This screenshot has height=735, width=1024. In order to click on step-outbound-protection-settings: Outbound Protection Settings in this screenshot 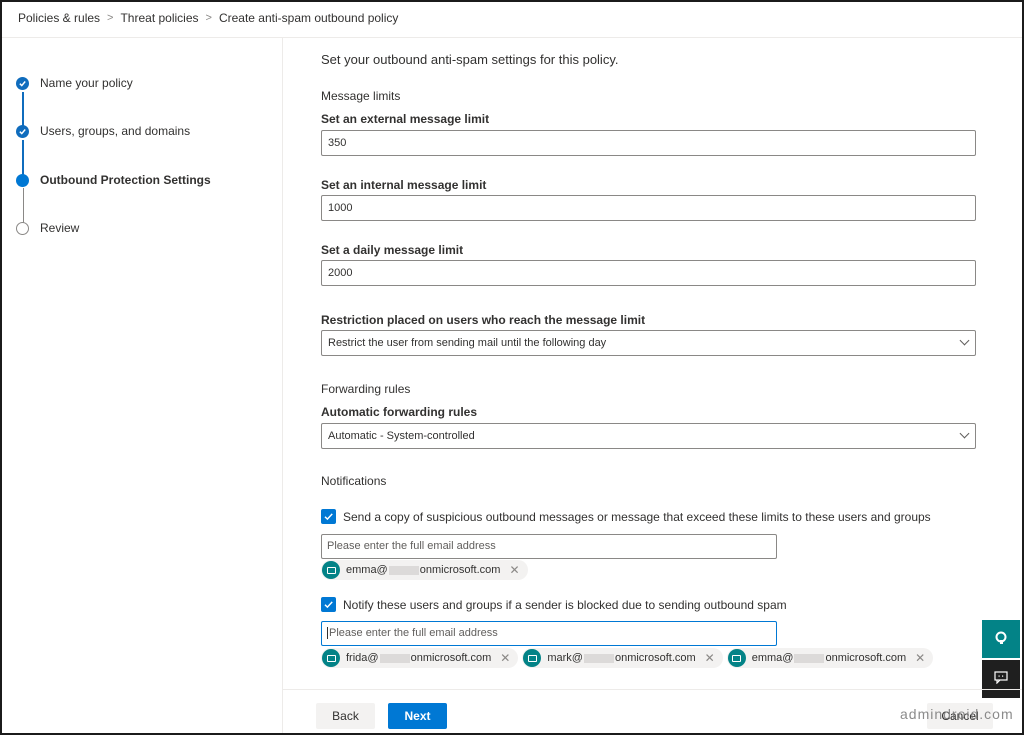, I will do `click(113, 180)`.